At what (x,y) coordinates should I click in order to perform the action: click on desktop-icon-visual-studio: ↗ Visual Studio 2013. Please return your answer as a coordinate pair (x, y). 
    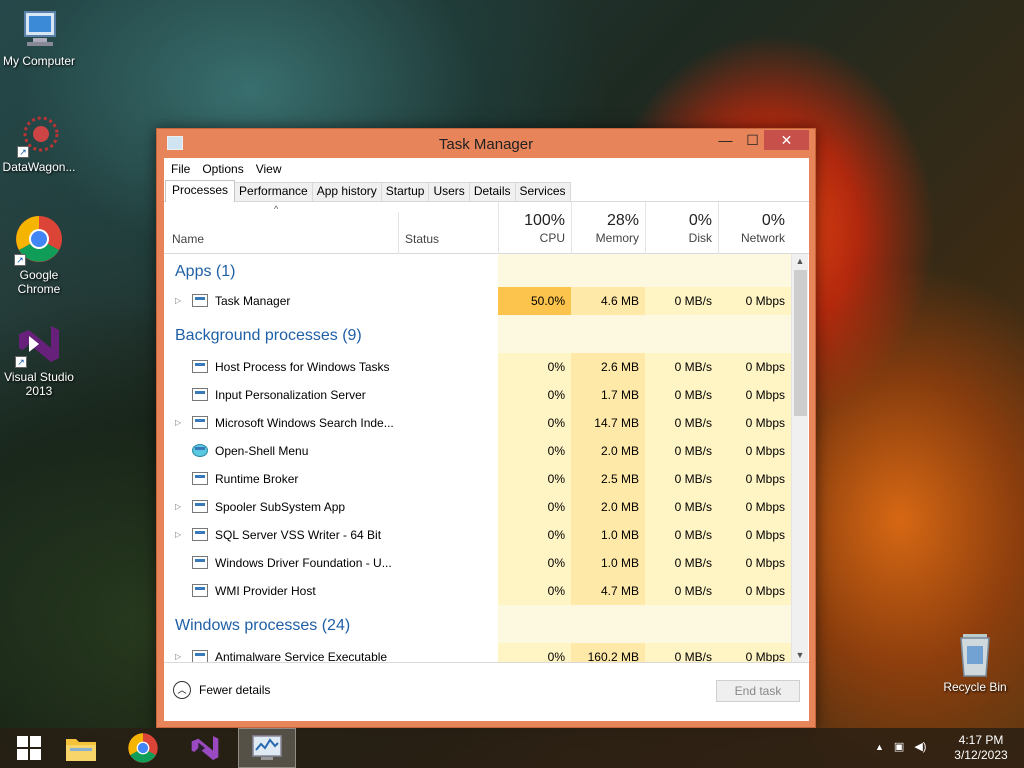
    Looking at the image, I should click on (39, 359).